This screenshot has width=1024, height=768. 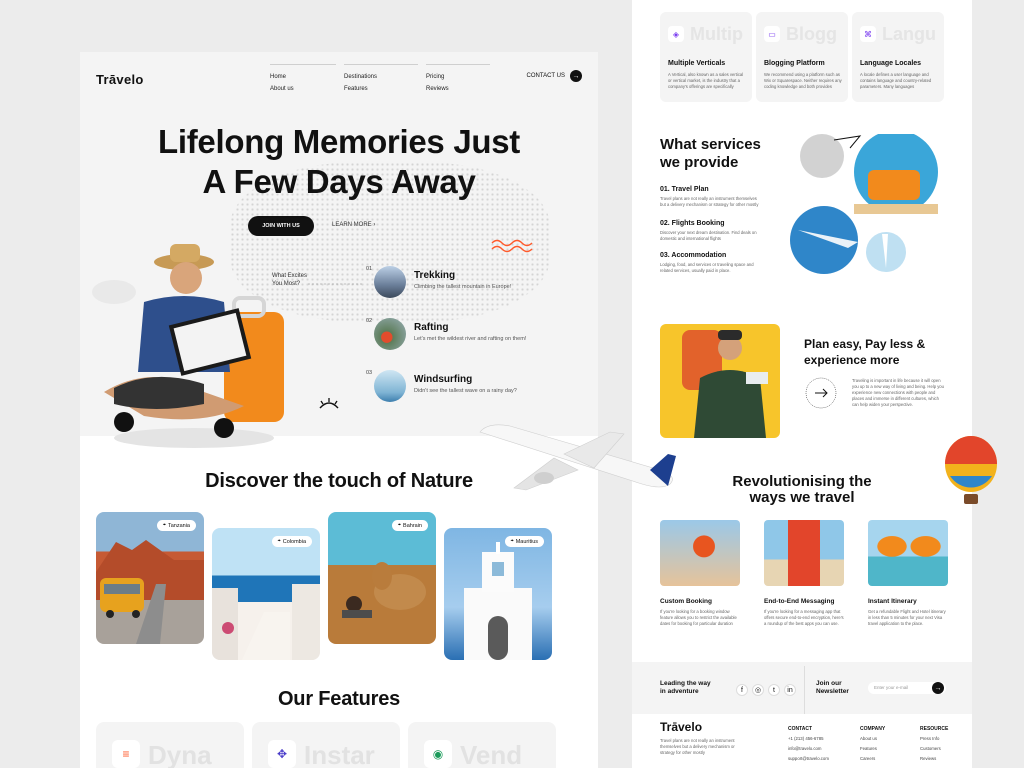 What do you see at coordinates (868, 34) in the screenshot?
I see `command-icon: ⌘` at bounding box center [868, 34].